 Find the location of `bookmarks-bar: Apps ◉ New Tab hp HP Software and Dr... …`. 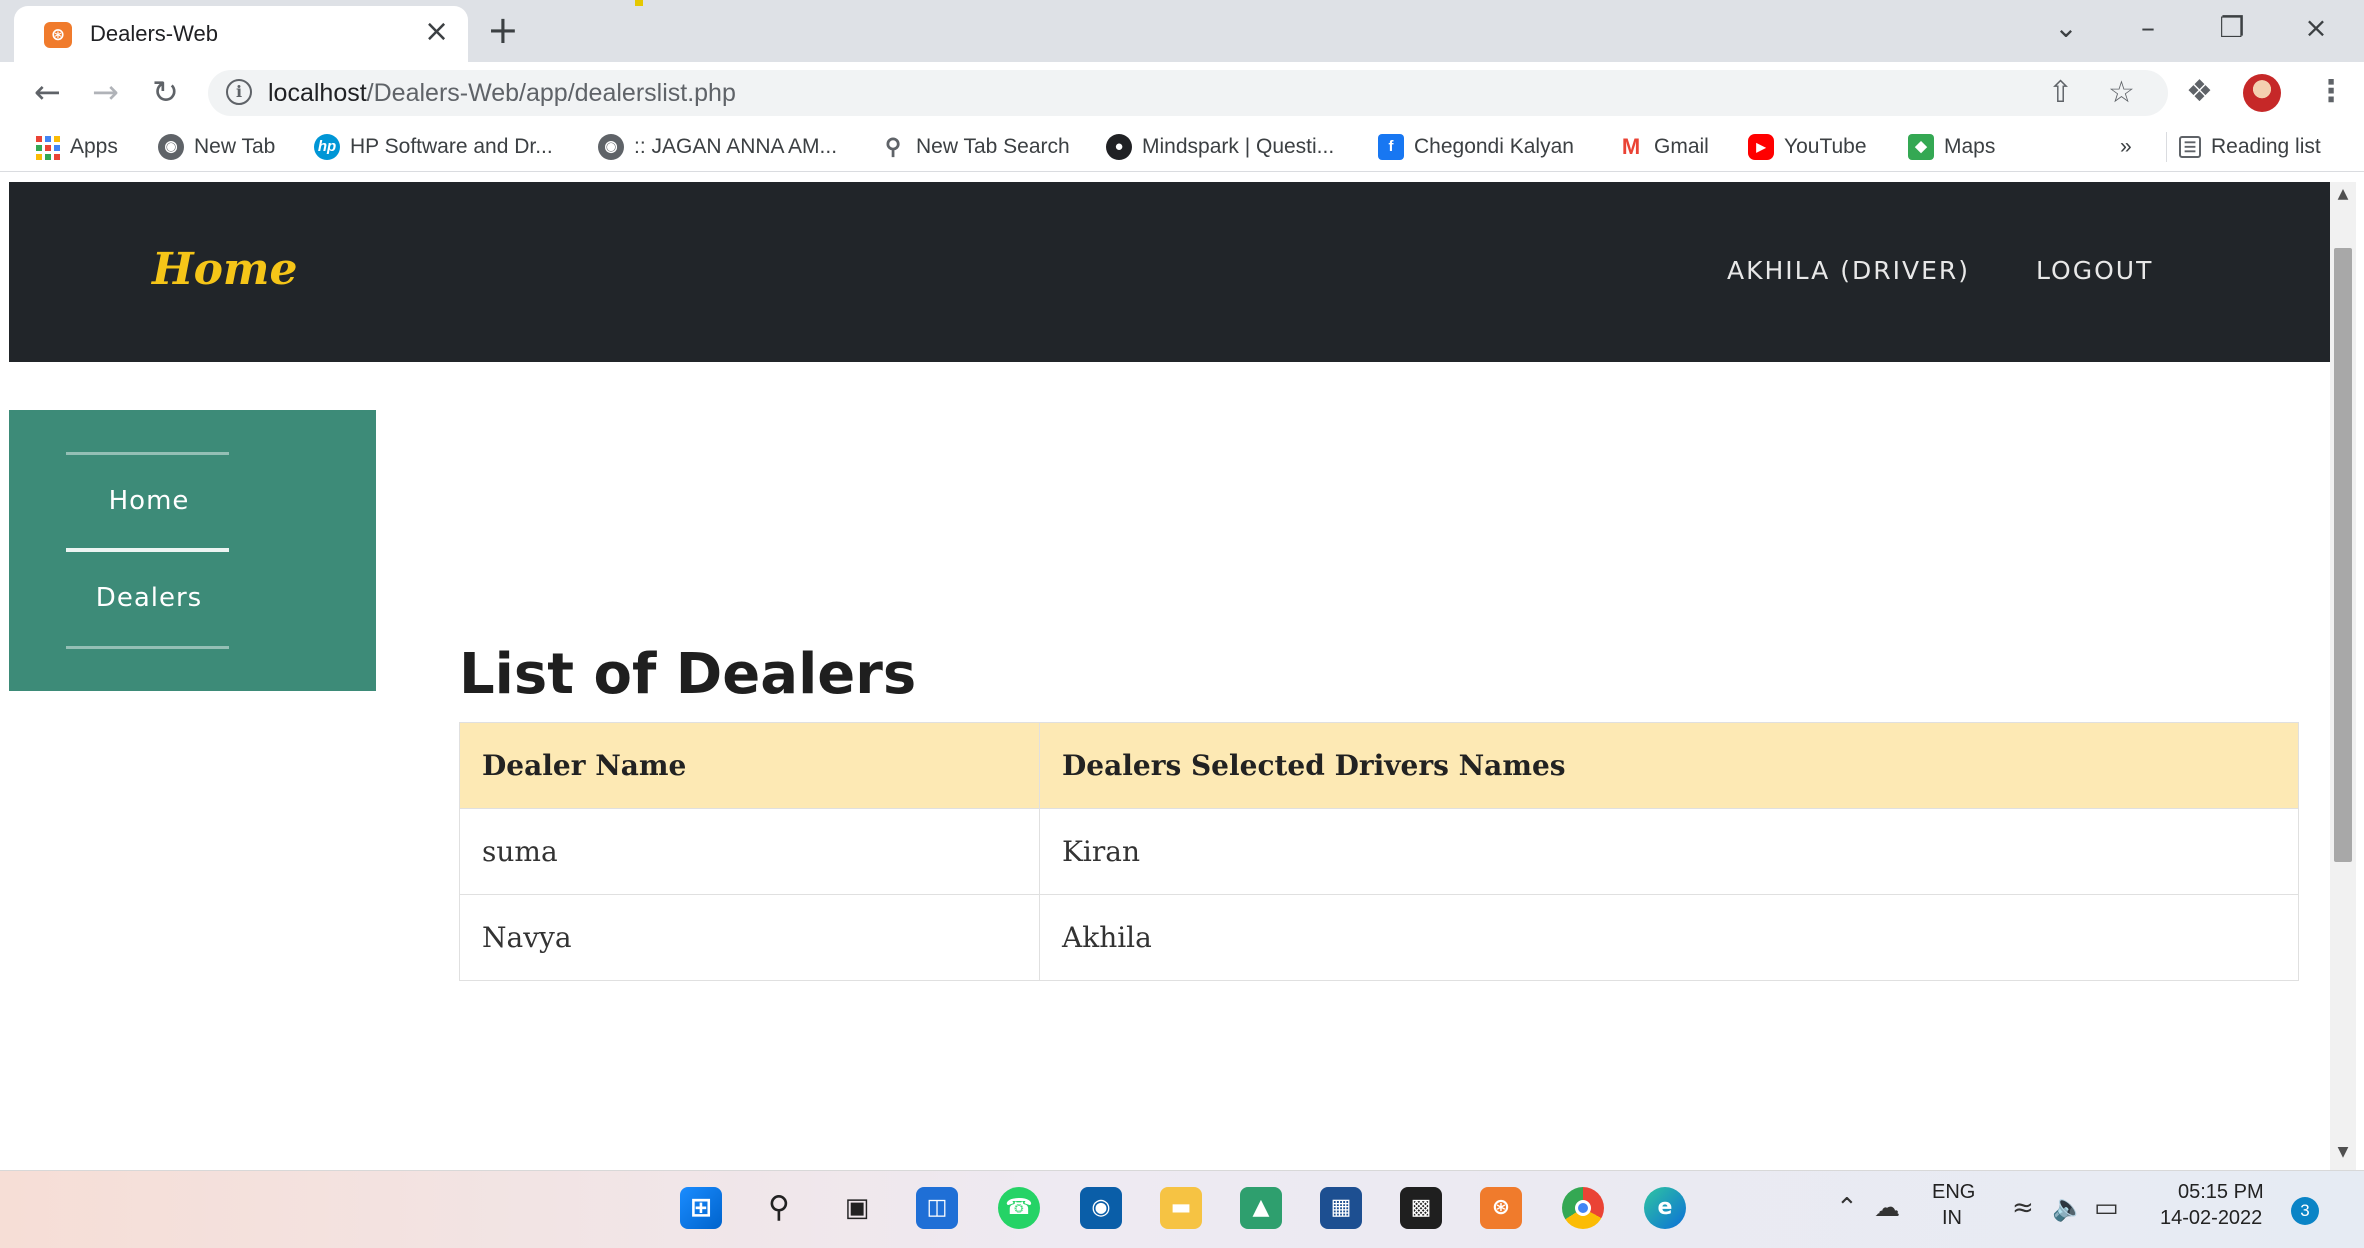

bookmarks-bar: Apps ◉ New Tab hp HP Software and Dr... … is located at coordinates (1182, 148).